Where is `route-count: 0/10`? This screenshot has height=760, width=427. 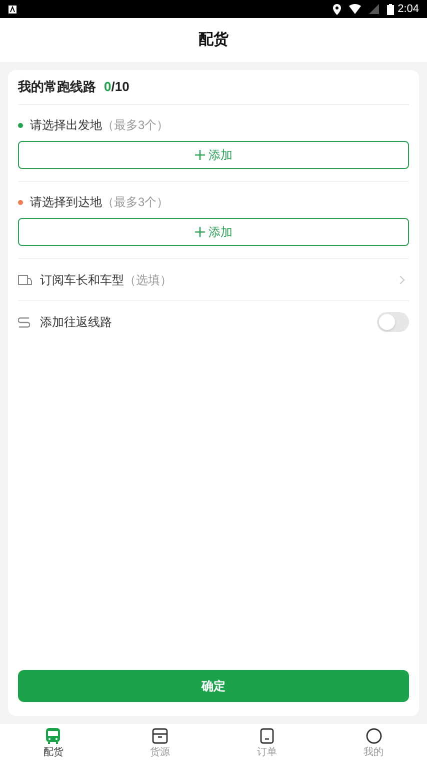 route-count: 0/10 is located at coordinates (117, 87).